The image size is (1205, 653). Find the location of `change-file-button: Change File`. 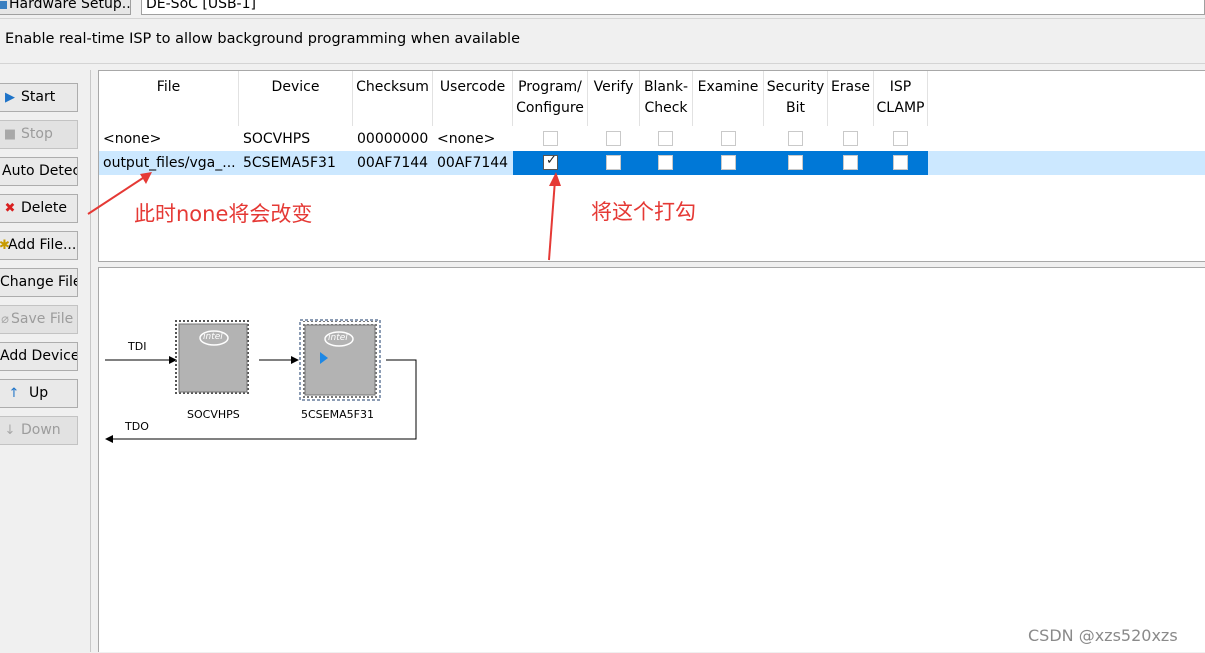

change-file-button: Change File is located at coordinates (39, 282).